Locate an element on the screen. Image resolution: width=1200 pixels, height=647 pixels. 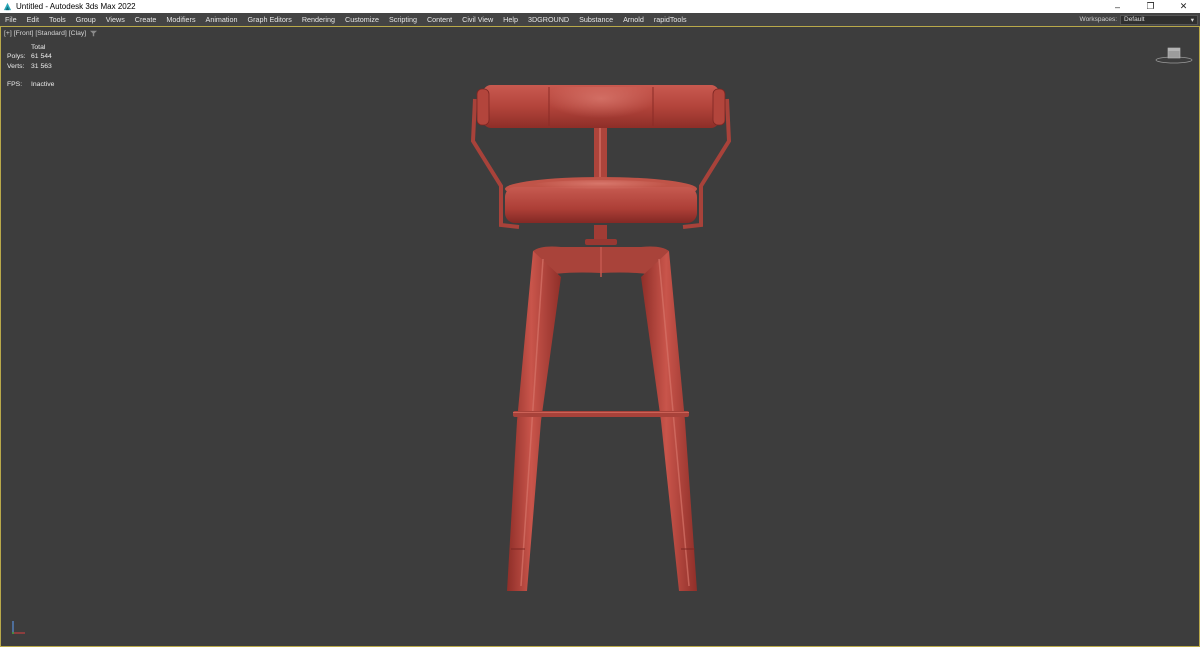
minimize-button: – is located at coordinates (1117, 6).